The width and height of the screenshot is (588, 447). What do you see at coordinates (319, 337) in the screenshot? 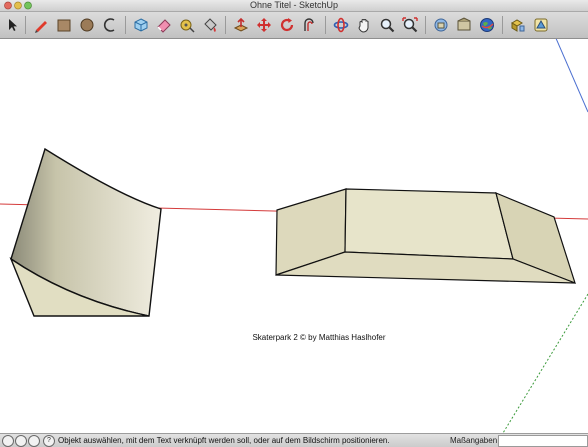
I see `model-credit-text: Skaterpark 2 © by Matthias Haslhofer` at bounding box center [319, 337].